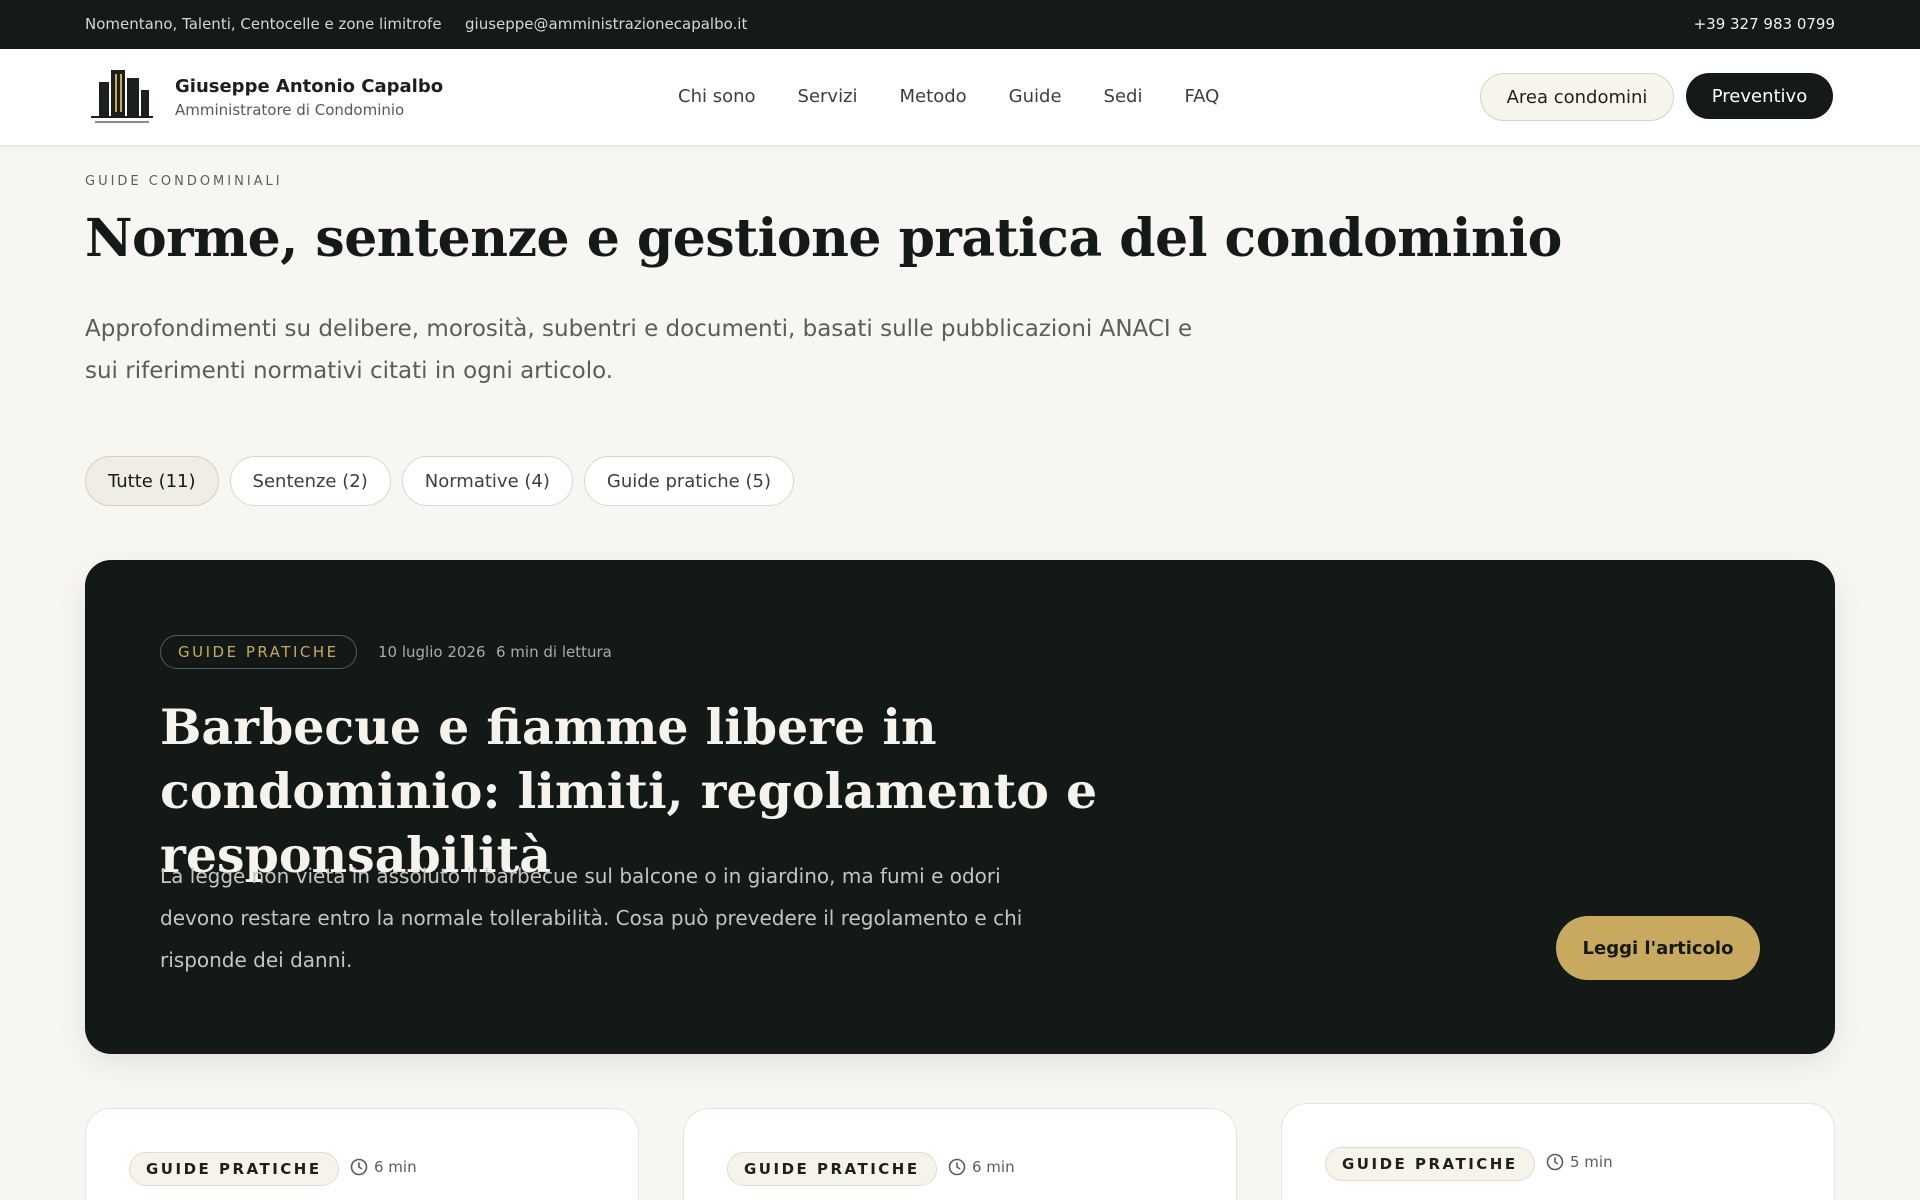  I want to click on card-read-time-text: 5 min, so click(1591, 1162).